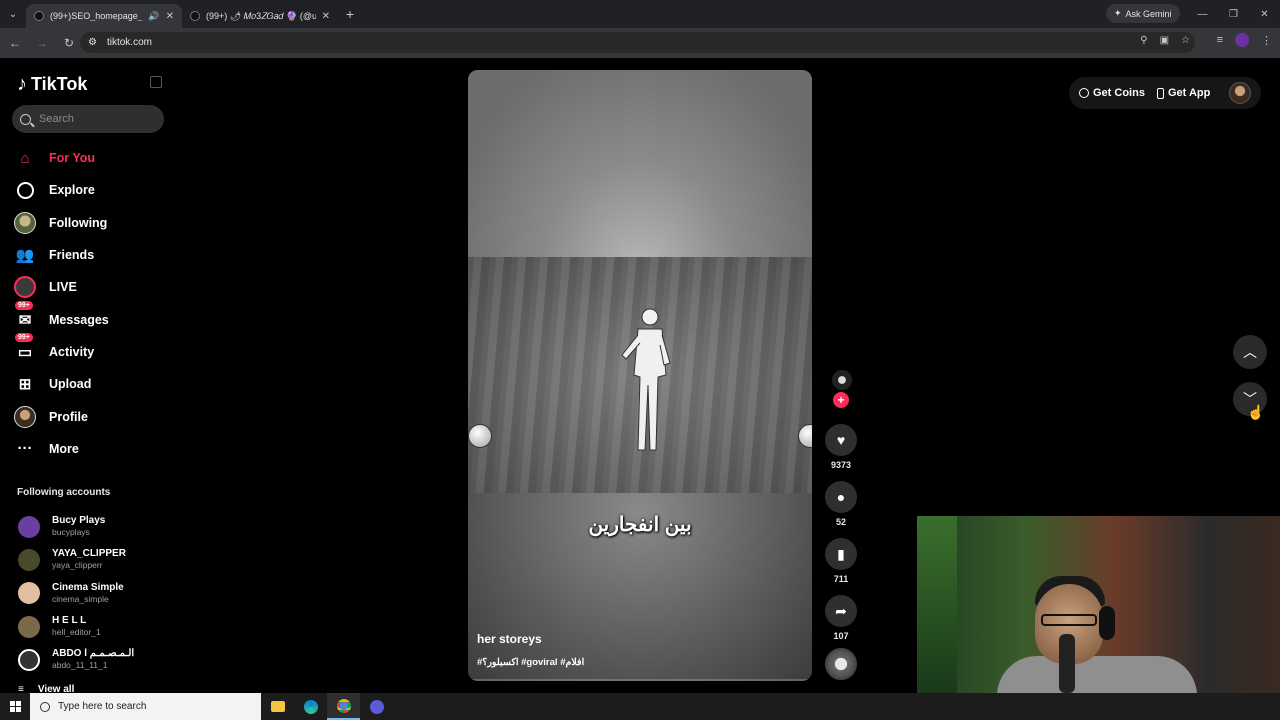 This screenshot has width=1280, height=720. Describe the element at coordinates (25, 416) in the screenshot. I see `profile-avatar-icon` at that location.